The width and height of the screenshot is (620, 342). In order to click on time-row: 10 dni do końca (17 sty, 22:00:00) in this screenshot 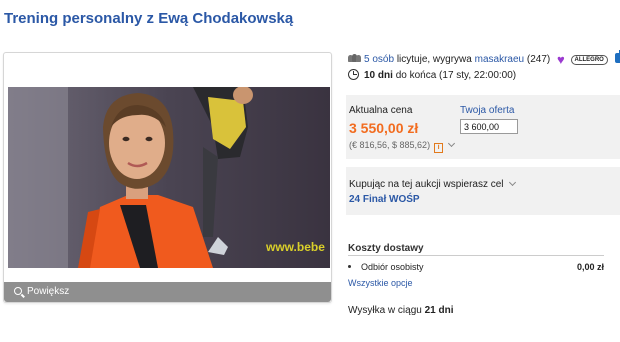, I will do `click(432, 75)`.